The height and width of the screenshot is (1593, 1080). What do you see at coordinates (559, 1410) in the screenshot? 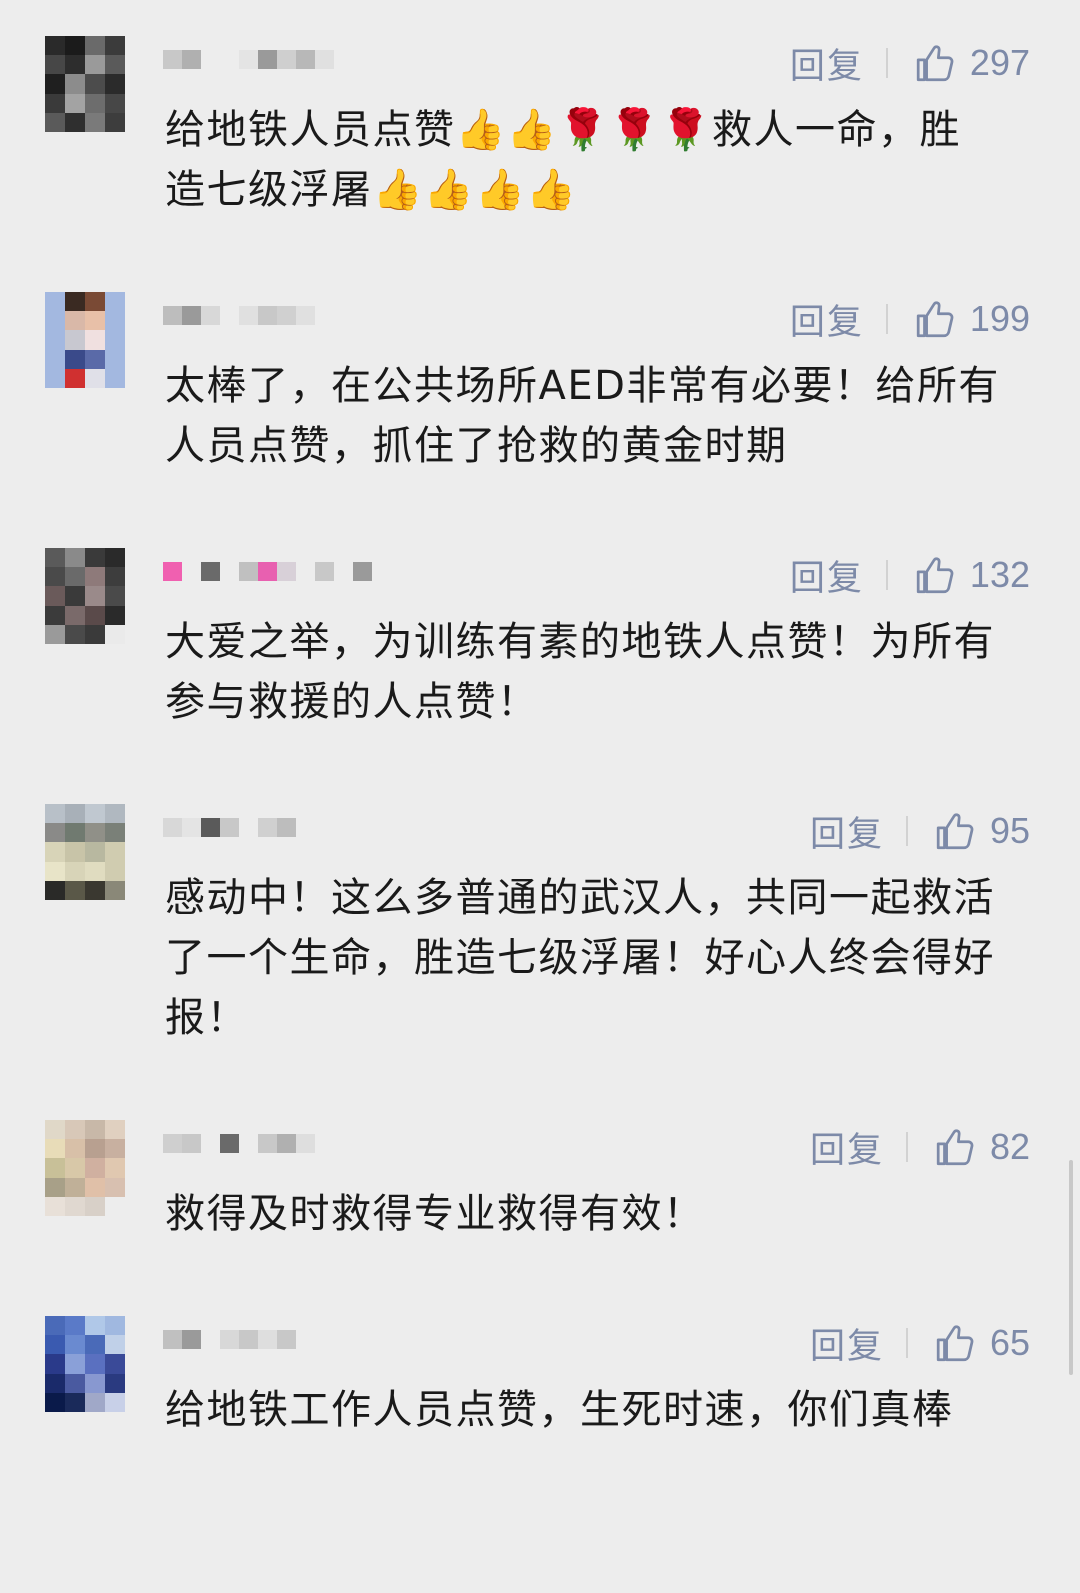
I see `comment-text: 给地铁工作人员点赞，生死时速，你们真棒` at bounding box center [559, 1410].